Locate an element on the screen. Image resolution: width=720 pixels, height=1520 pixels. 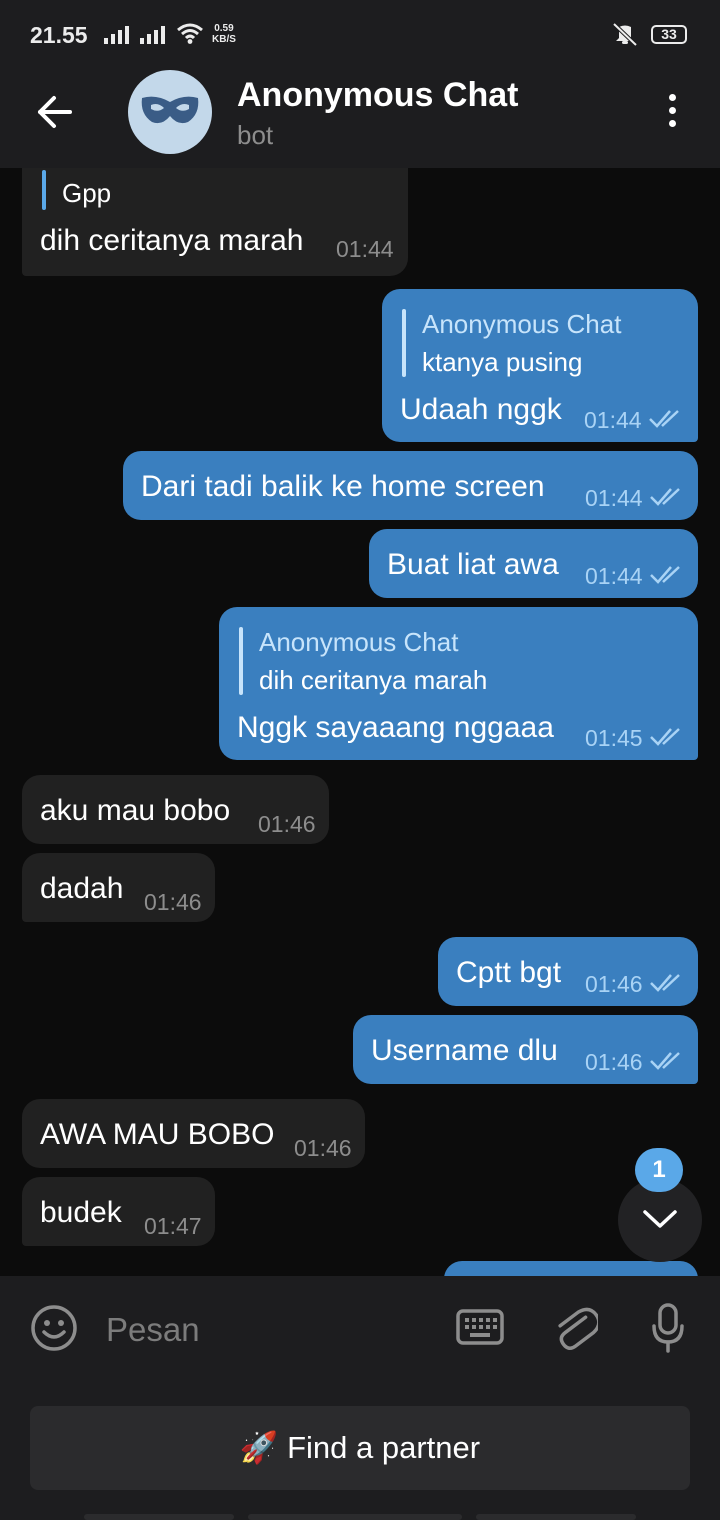
smiley-icon is located at coordinates (54, 1328).